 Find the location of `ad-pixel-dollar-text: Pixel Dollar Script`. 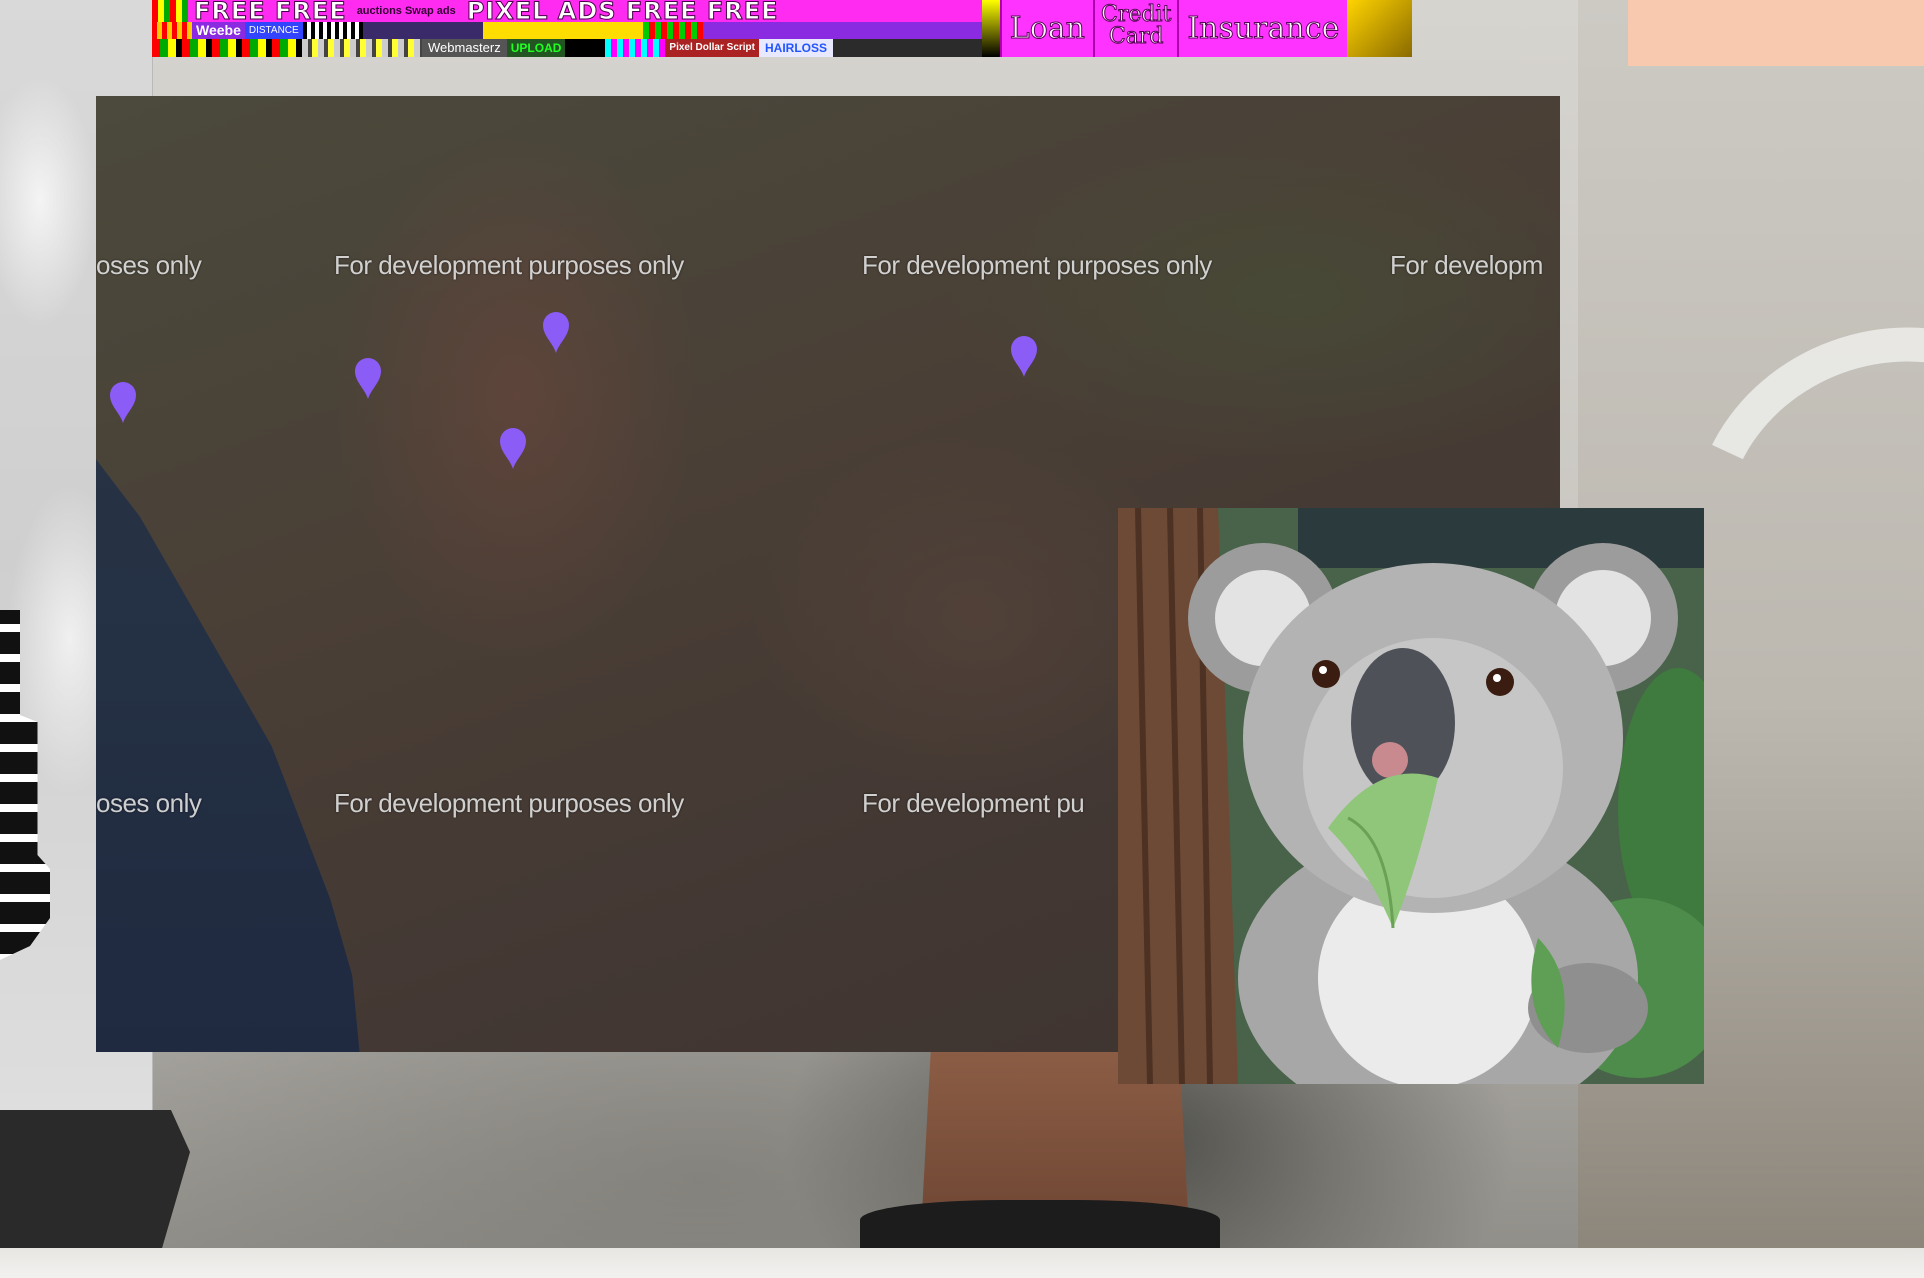

ad-pixel-dollar-text: Pixel Dollar Script is located at coordinates (712, 48).